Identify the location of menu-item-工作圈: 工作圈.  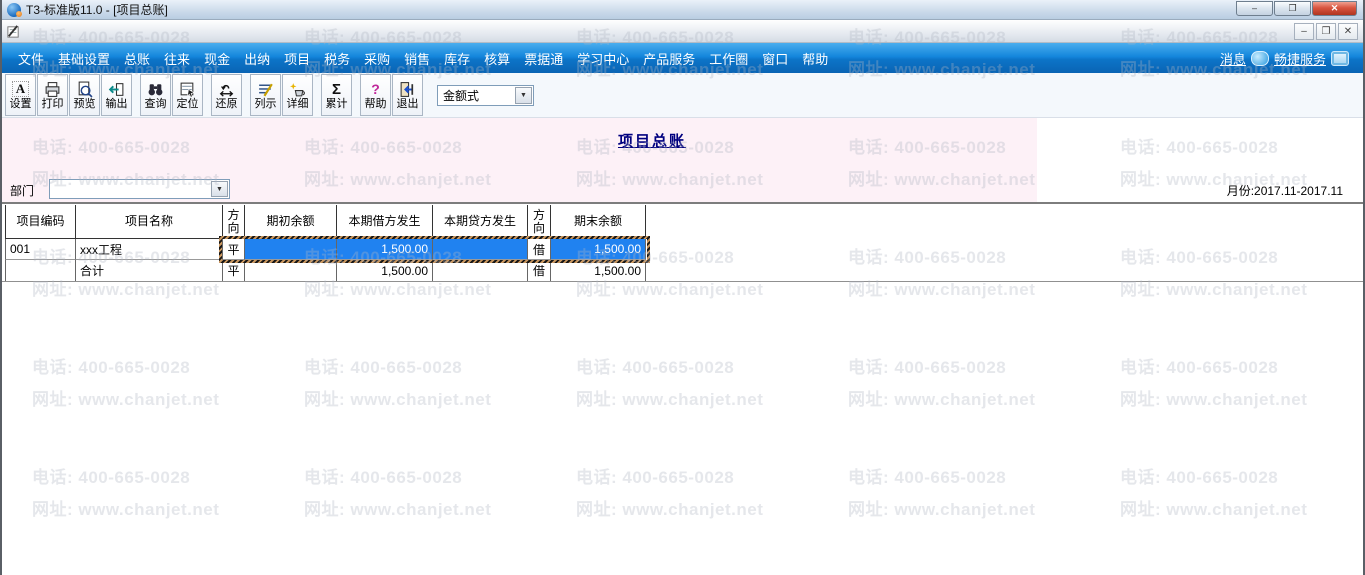
(728, 58).